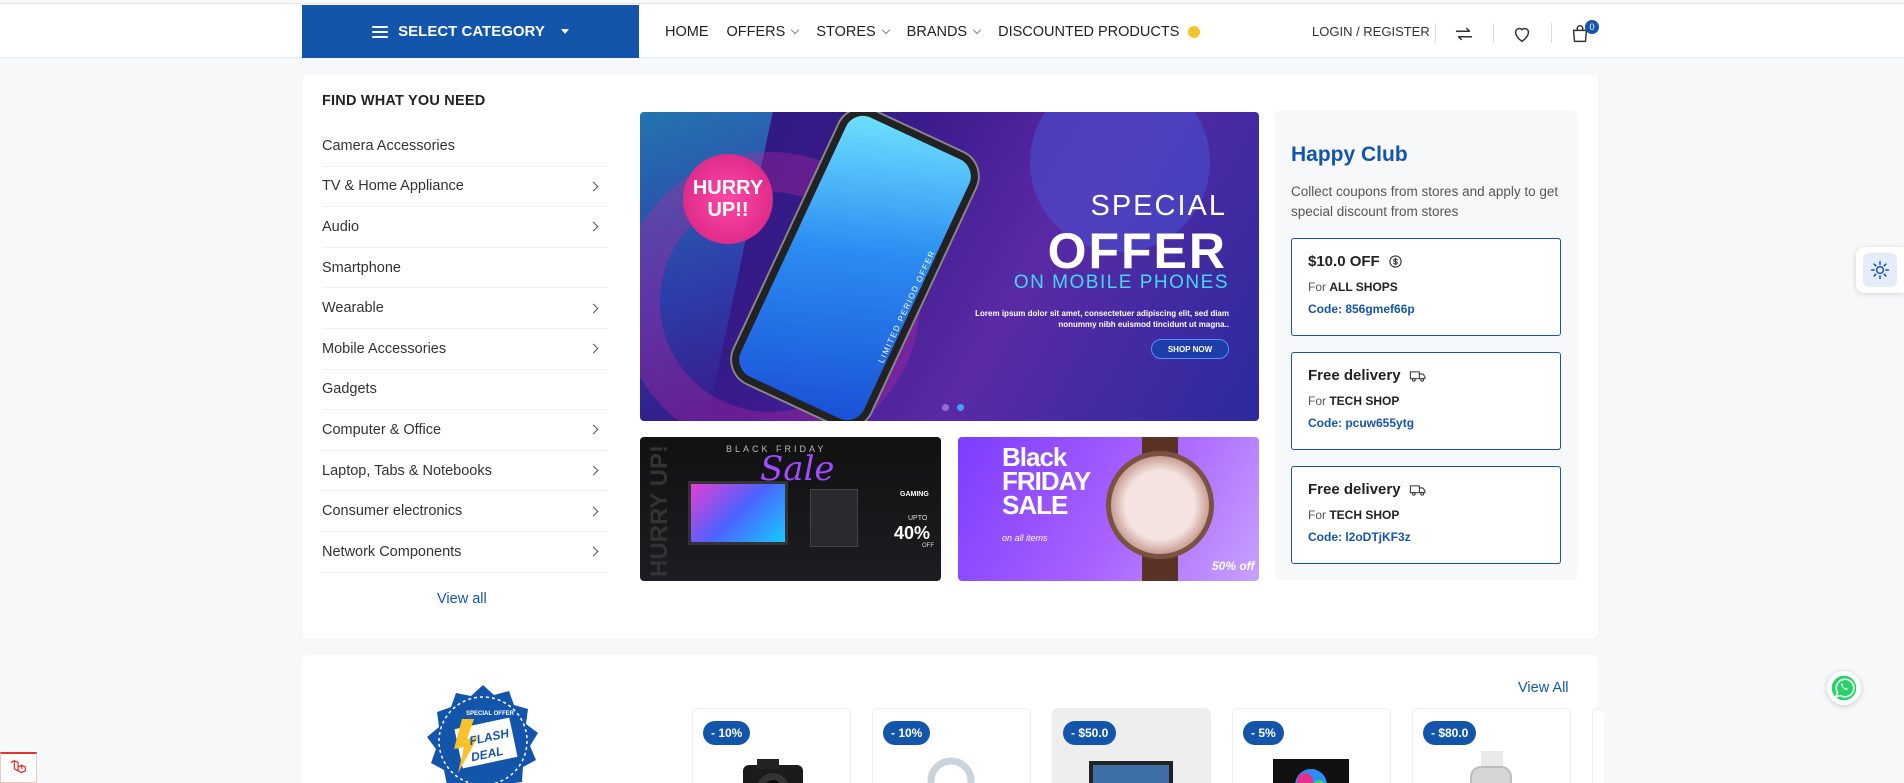  Describe the element at coordinates (1417, 376) in the screenshot. I see `truck-icon` at that location.